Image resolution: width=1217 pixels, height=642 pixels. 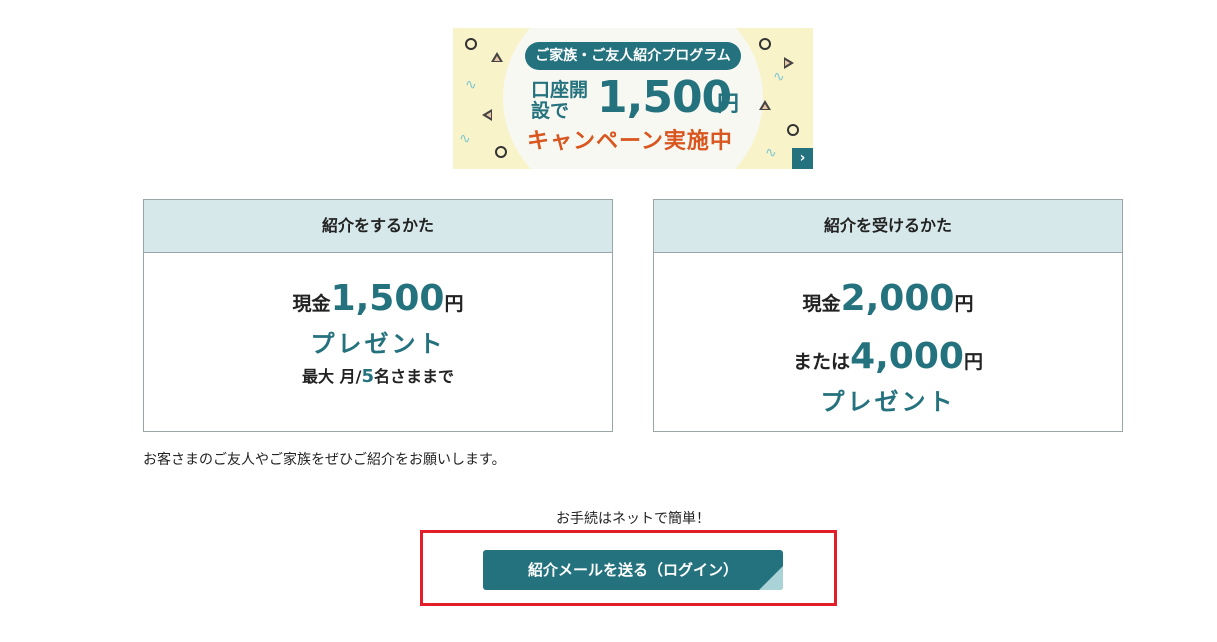 I want to click on referrer-cash-row: 現金1,500円, so click(x=378, y=302).